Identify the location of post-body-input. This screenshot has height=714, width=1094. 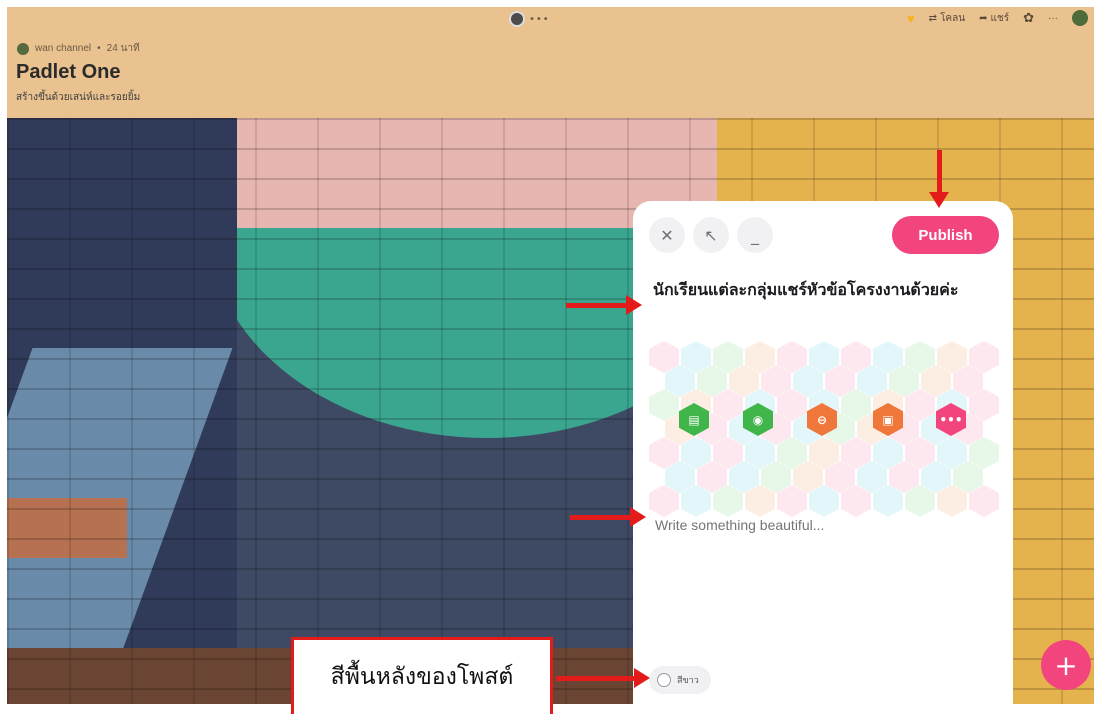
(820, 525).